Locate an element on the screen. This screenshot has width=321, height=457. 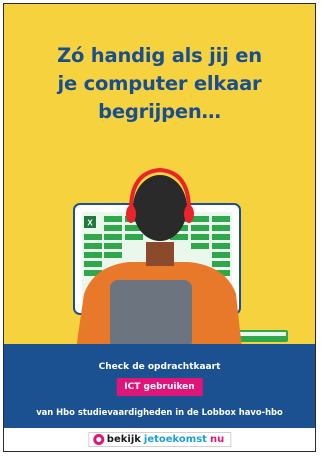
brand-logo: bekijk jetoekomst nu is located at coordinates (159, 439).